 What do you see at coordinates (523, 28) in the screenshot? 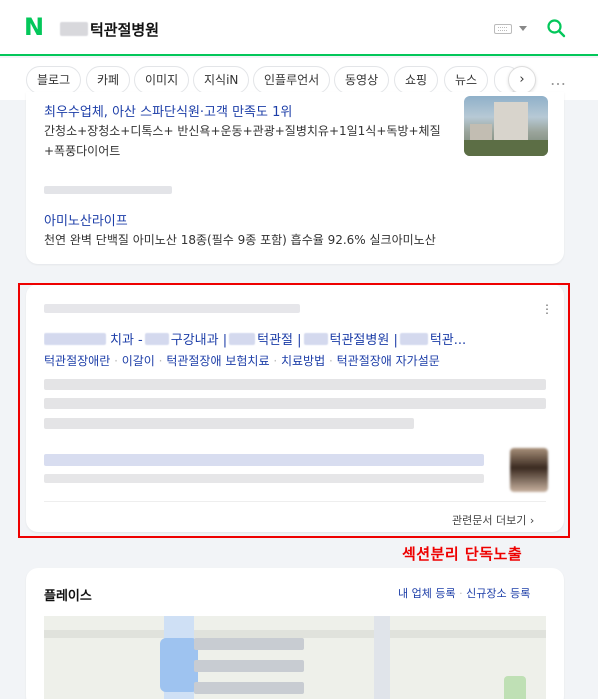
I see `chevron-down-icon` at bounding box center [523, 28].